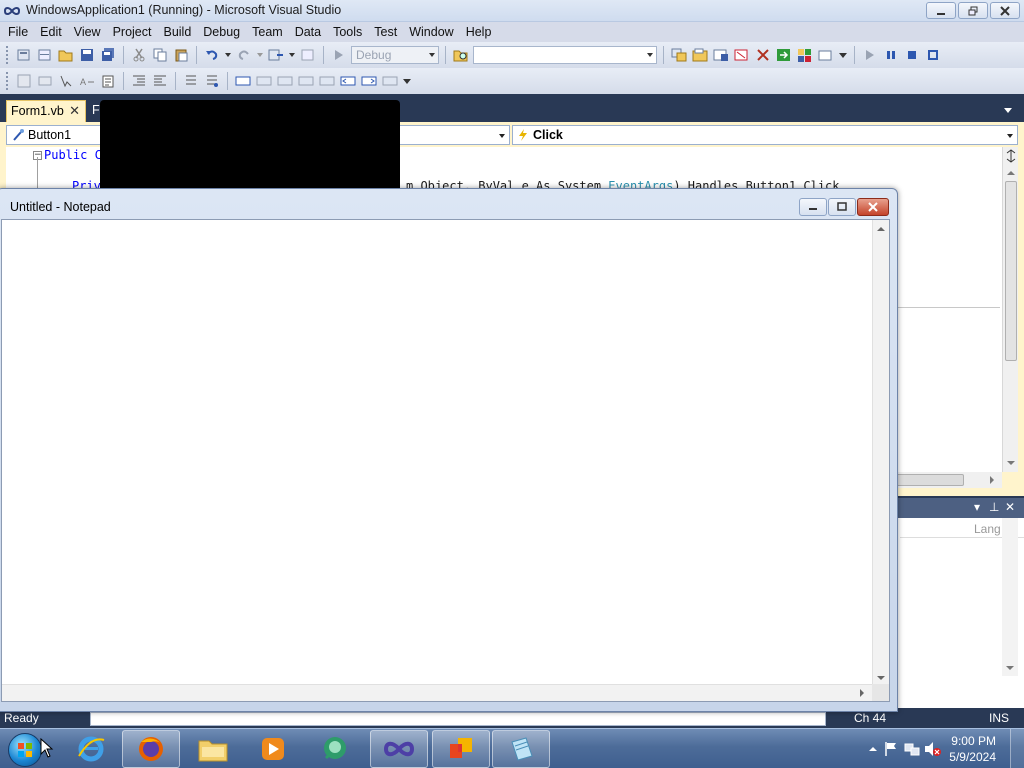 This screenshot has height=768, width=1024. Describe the element at coordinates (91, 749) in the screenshot. I see `taskbar-internet-explorer` at that location.